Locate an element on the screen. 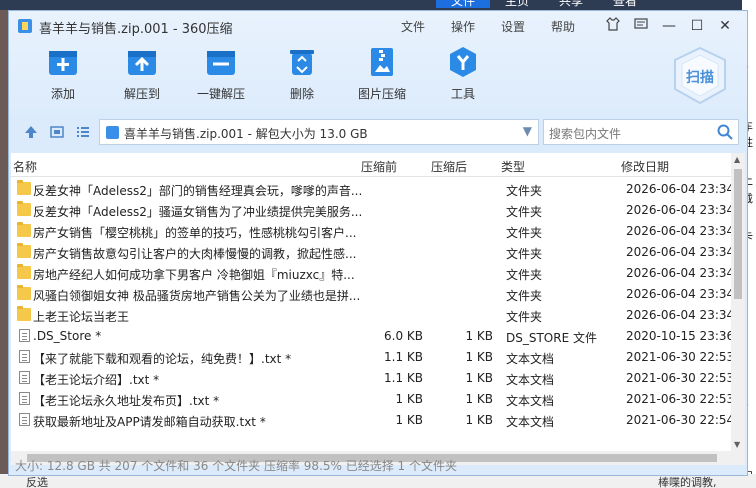  background-tab-home: 主页 is located at coordinates (517, 4).